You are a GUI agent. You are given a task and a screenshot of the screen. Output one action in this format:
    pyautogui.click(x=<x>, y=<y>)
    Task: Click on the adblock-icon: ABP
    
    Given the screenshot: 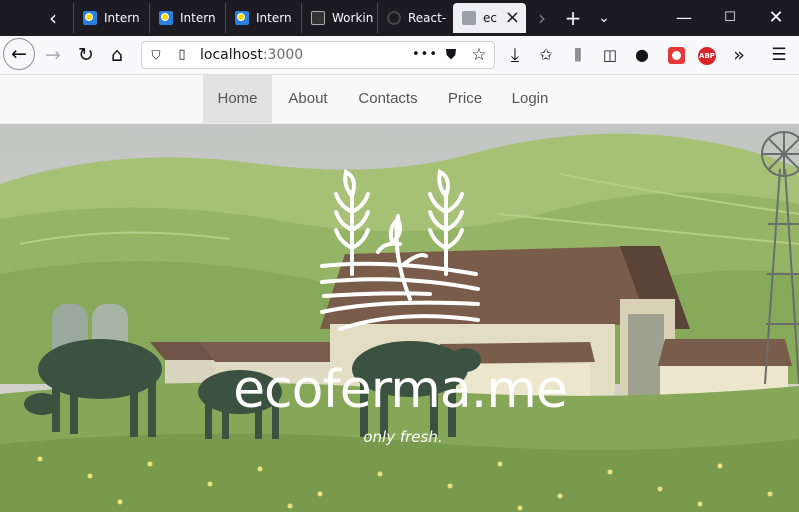 What is the action you would take?
    pyautogui.click(x=707, y=56)
    